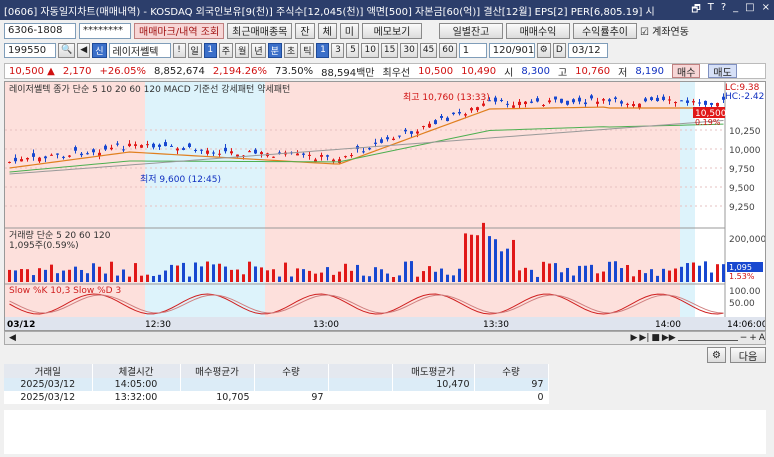 This screenshot has width=774, height=457. I want to click on high-price: 10,760, so click(593, 71).